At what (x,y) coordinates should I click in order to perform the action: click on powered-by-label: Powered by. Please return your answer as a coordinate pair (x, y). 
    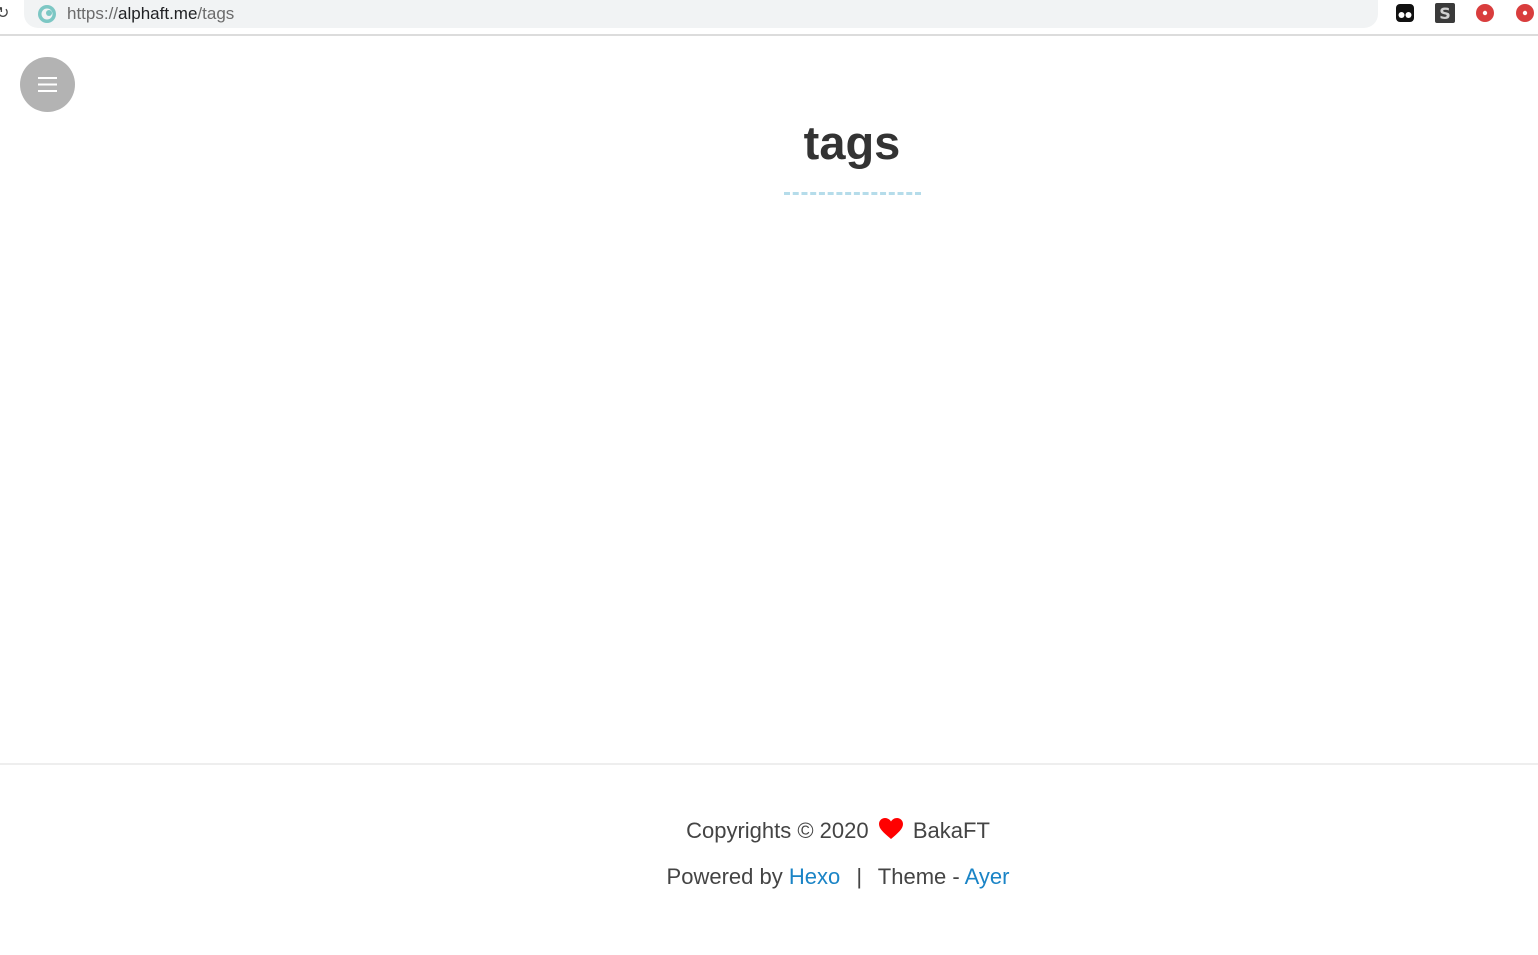
    Looking at the image, I should click on (724, 876).